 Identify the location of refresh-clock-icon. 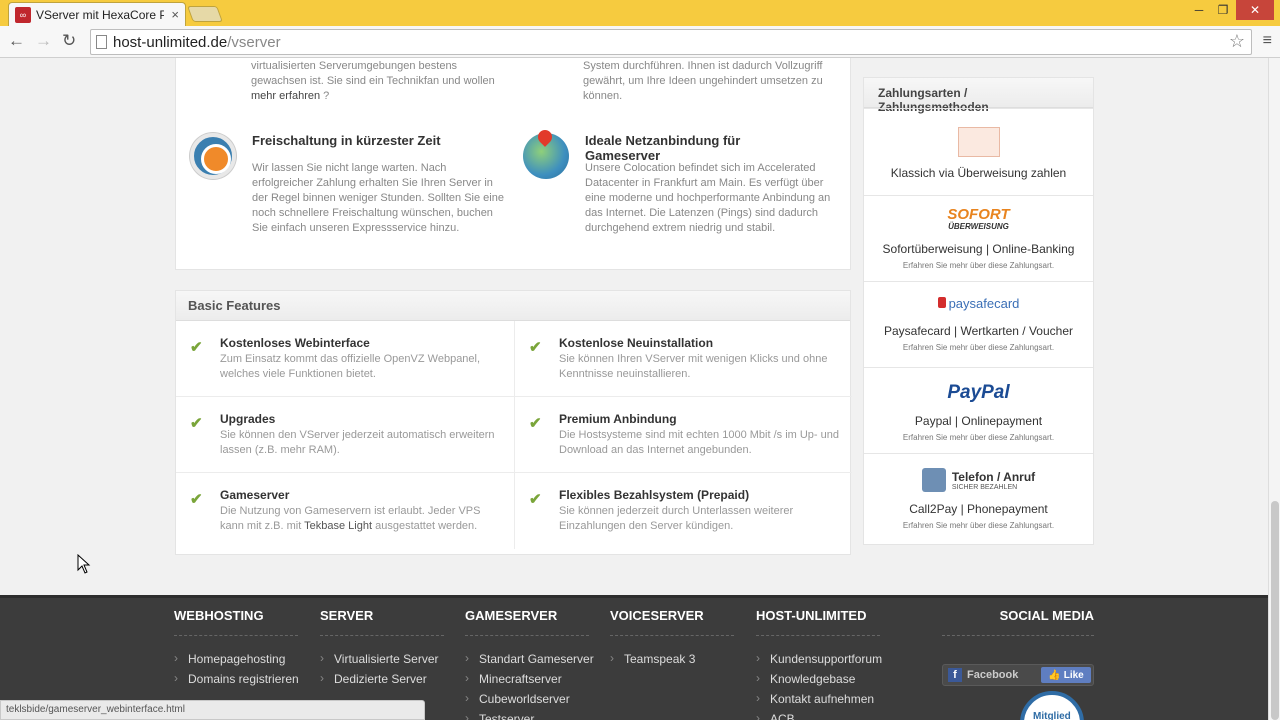
(213, 156).